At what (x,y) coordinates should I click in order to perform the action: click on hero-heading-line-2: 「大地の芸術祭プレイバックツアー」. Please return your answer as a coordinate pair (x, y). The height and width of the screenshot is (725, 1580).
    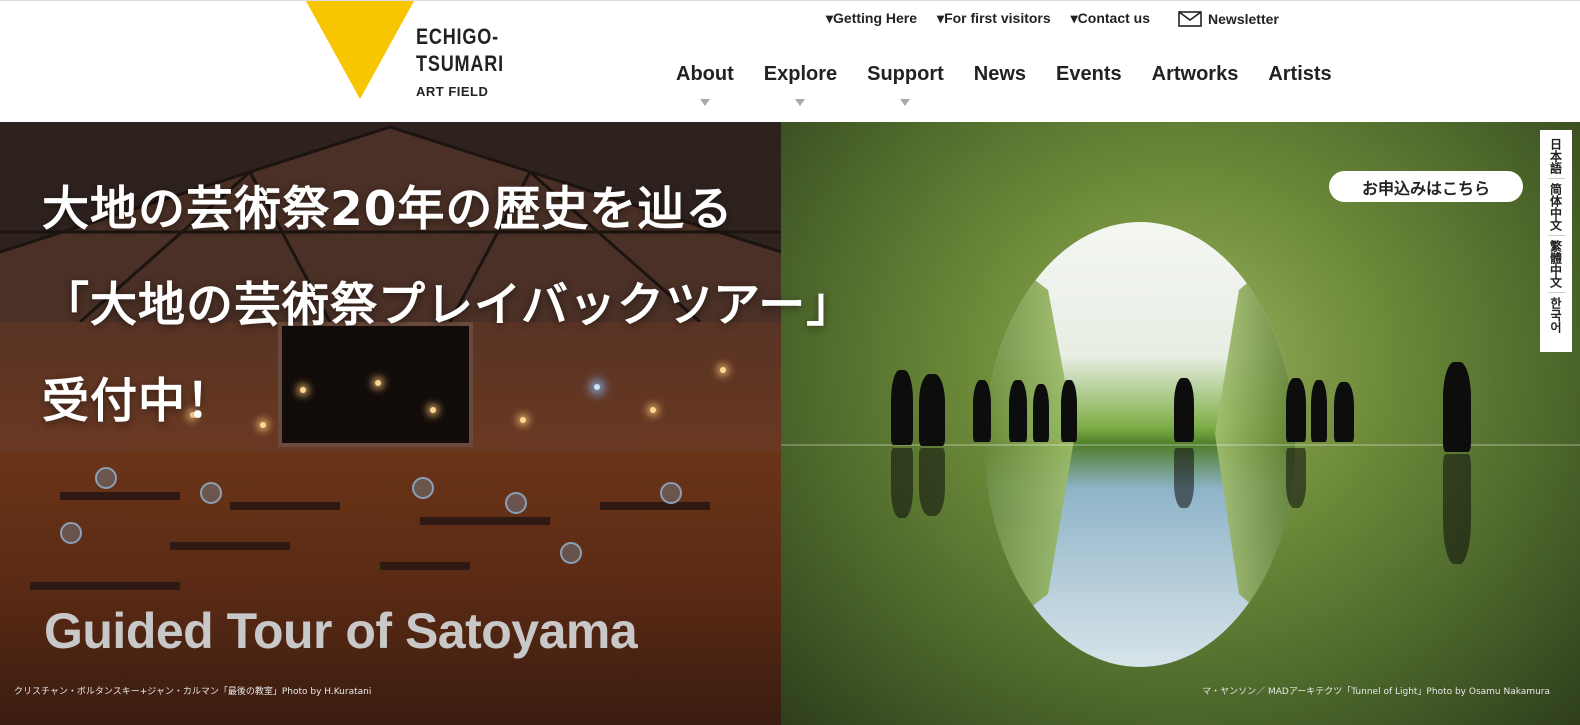
    Looking at the image, I should click on (448, 305).